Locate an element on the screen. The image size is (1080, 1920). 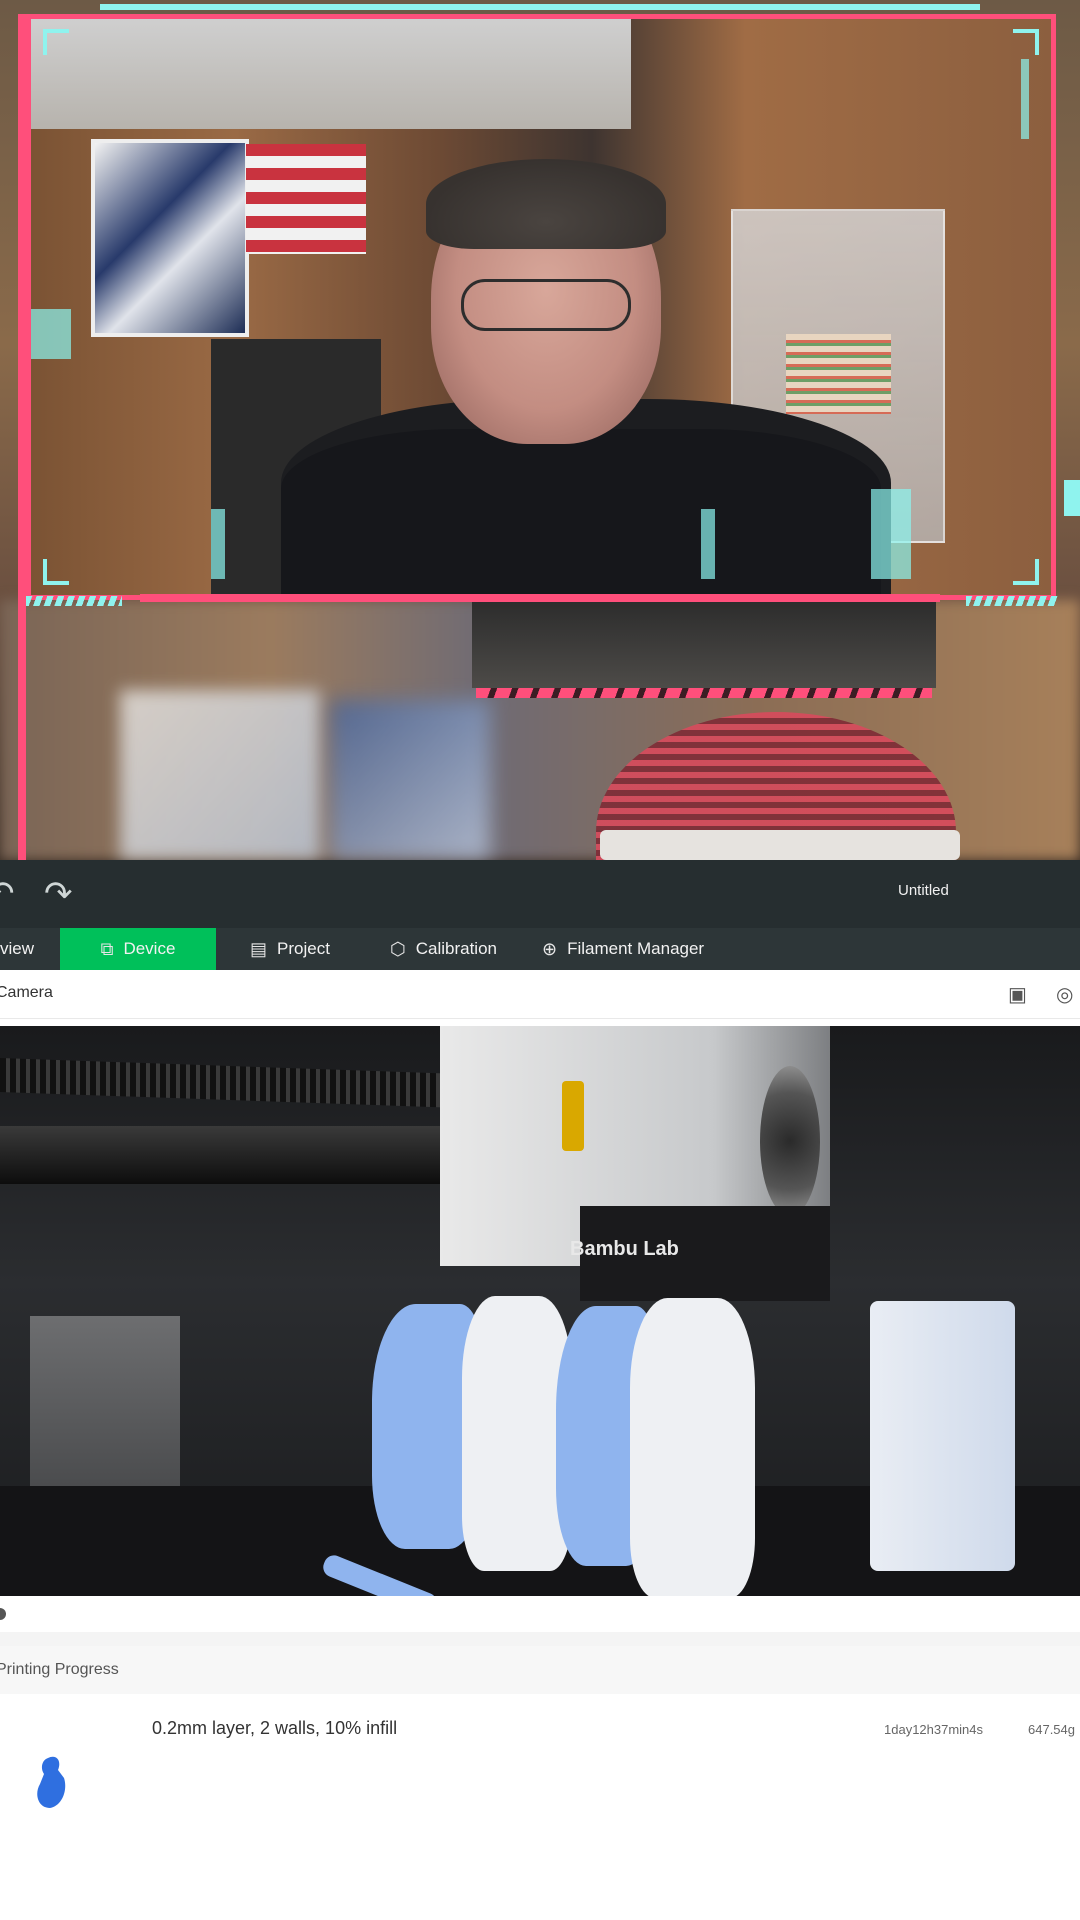
hud-corner-bottom-right is located at coordinates (1026, 572).